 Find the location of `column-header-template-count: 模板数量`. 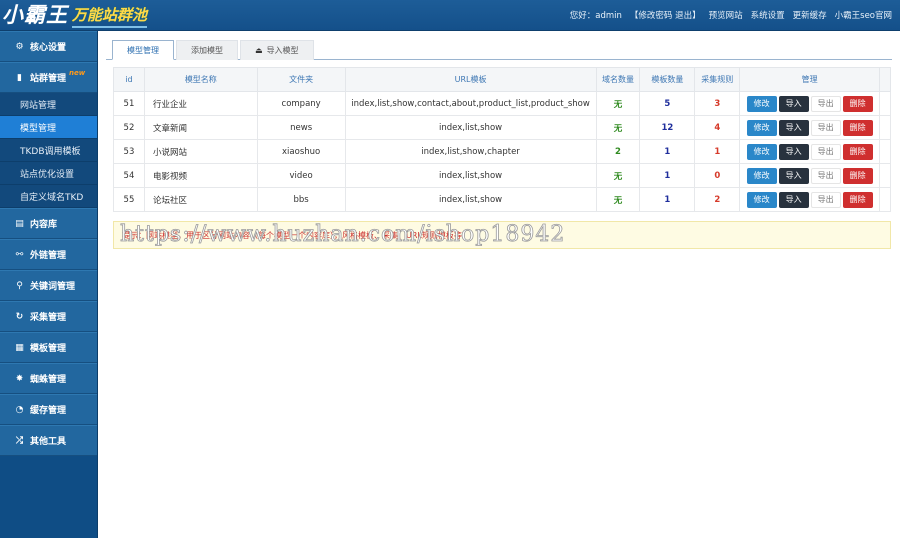

column-header-template-count: 模板数量 is located at coordinates (667, 79).